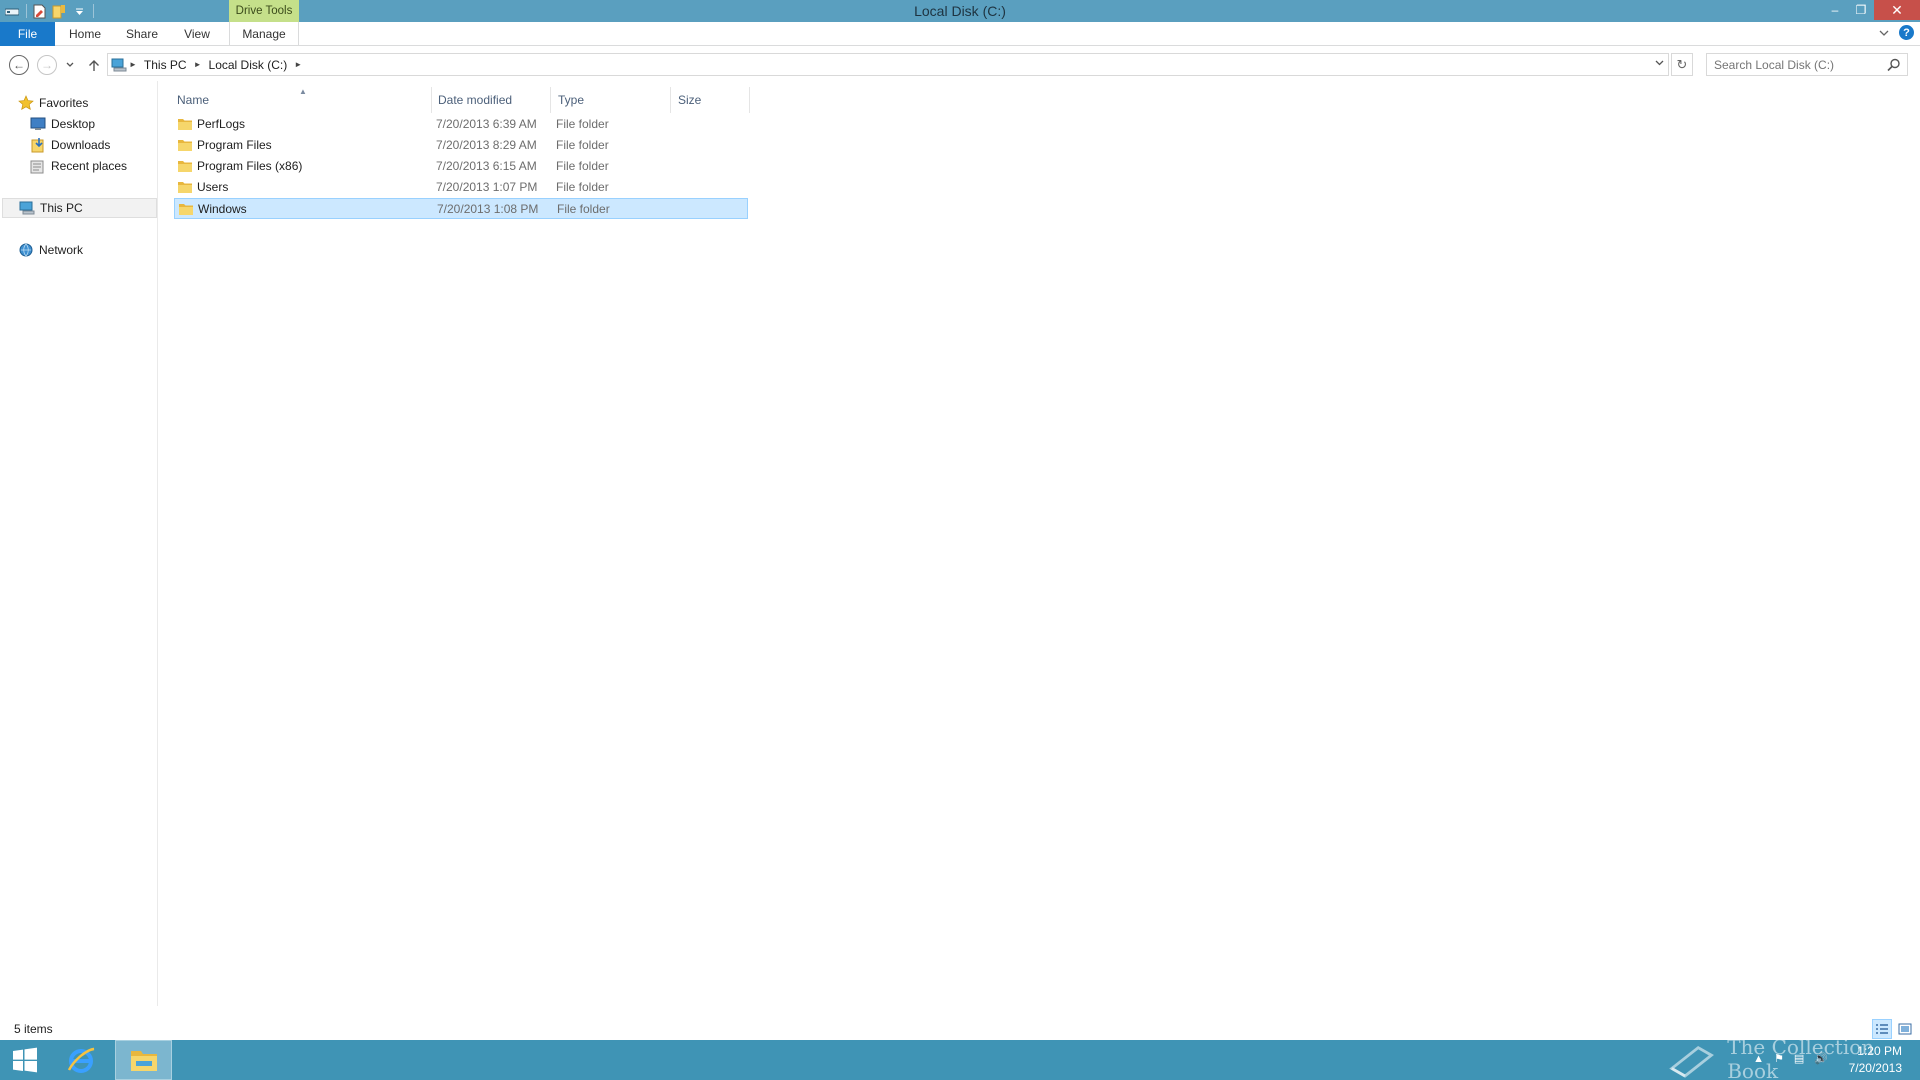  Describe the element at coordinates (213, 187) in the screenshot. I see `file-name: Users` at that location.